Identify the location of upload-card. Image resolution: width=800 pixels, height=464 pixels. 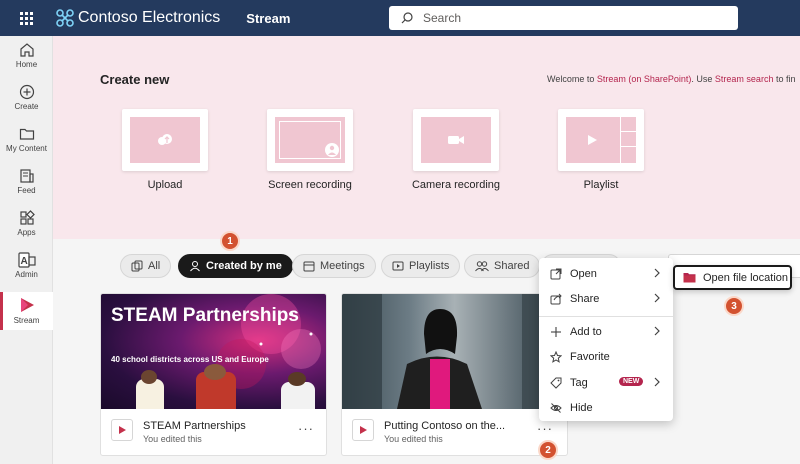
(165, 140).